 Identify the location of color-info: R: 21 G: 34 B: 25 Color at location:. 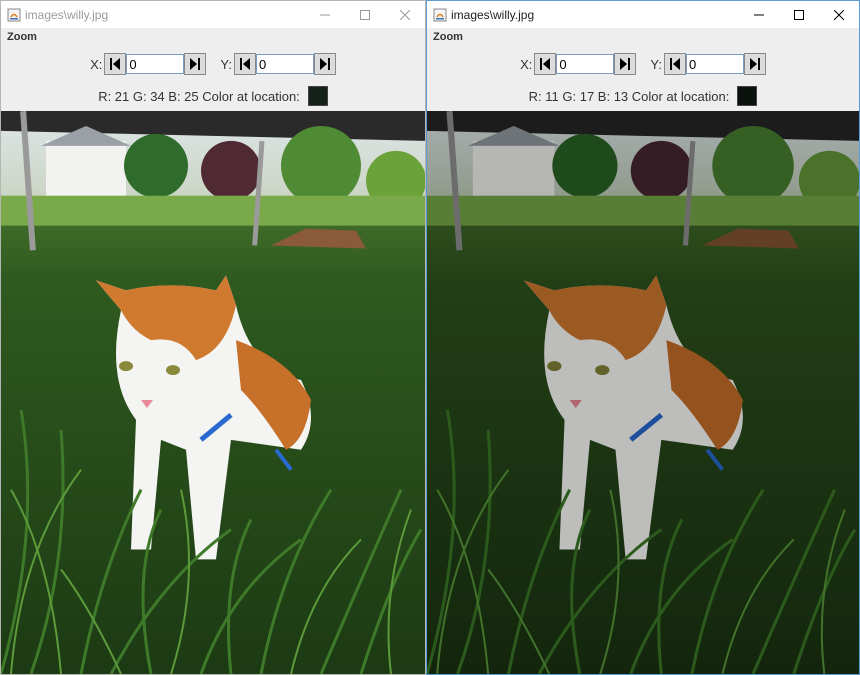
(213, 96).